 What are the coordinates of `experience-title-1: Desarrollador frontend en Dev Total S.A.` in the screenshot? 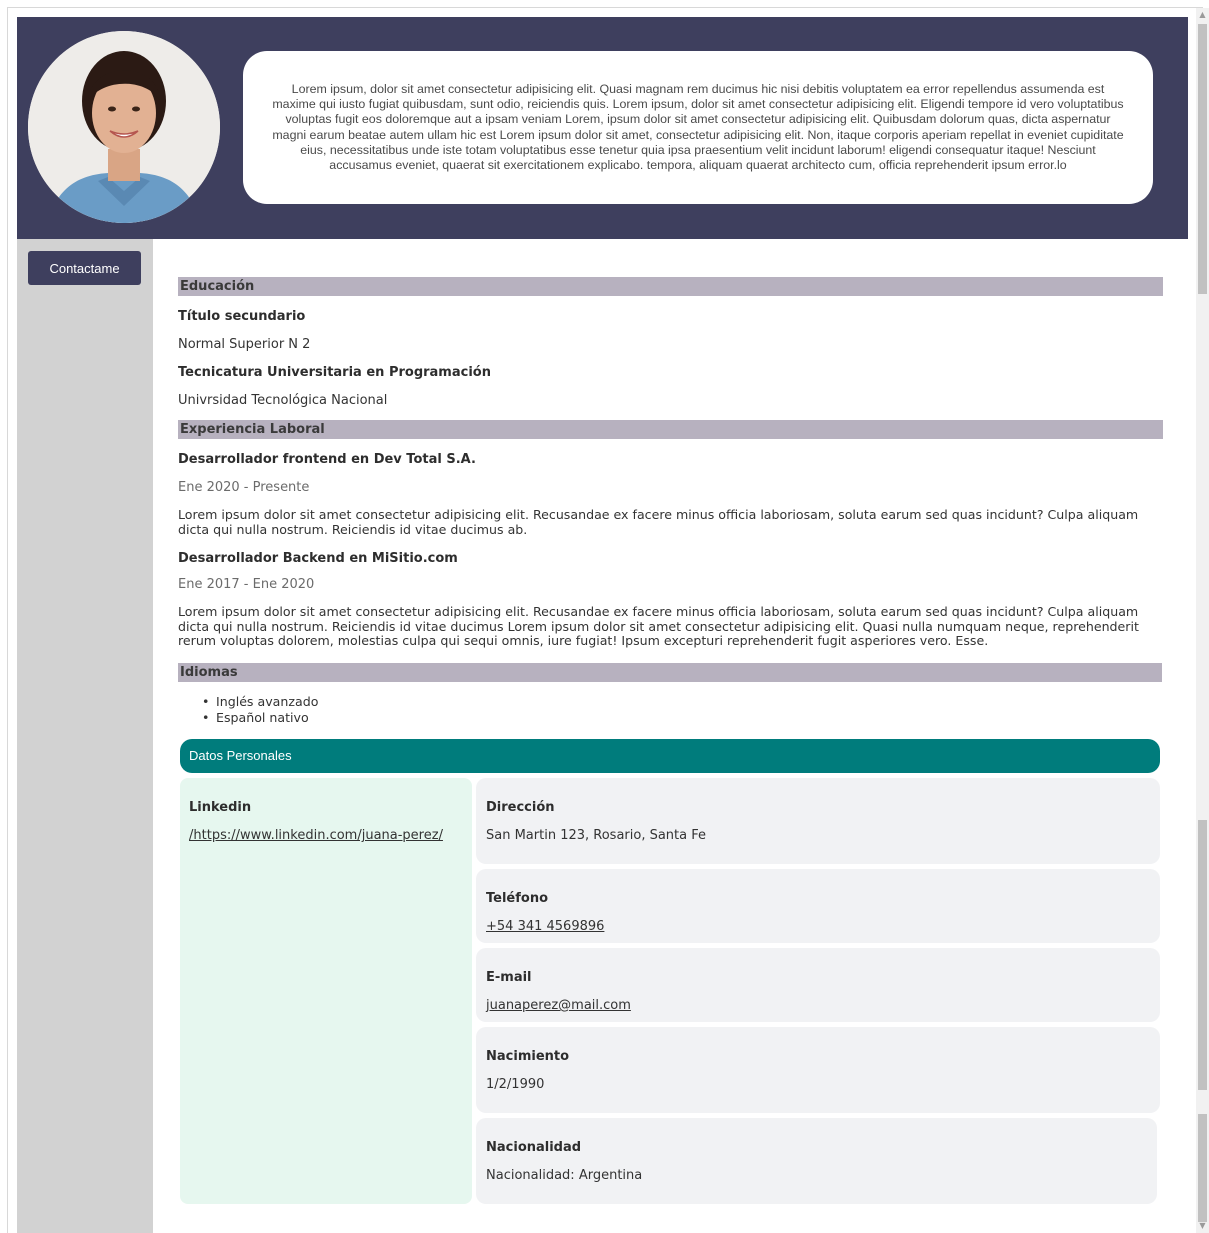 It's located at (327, 459).